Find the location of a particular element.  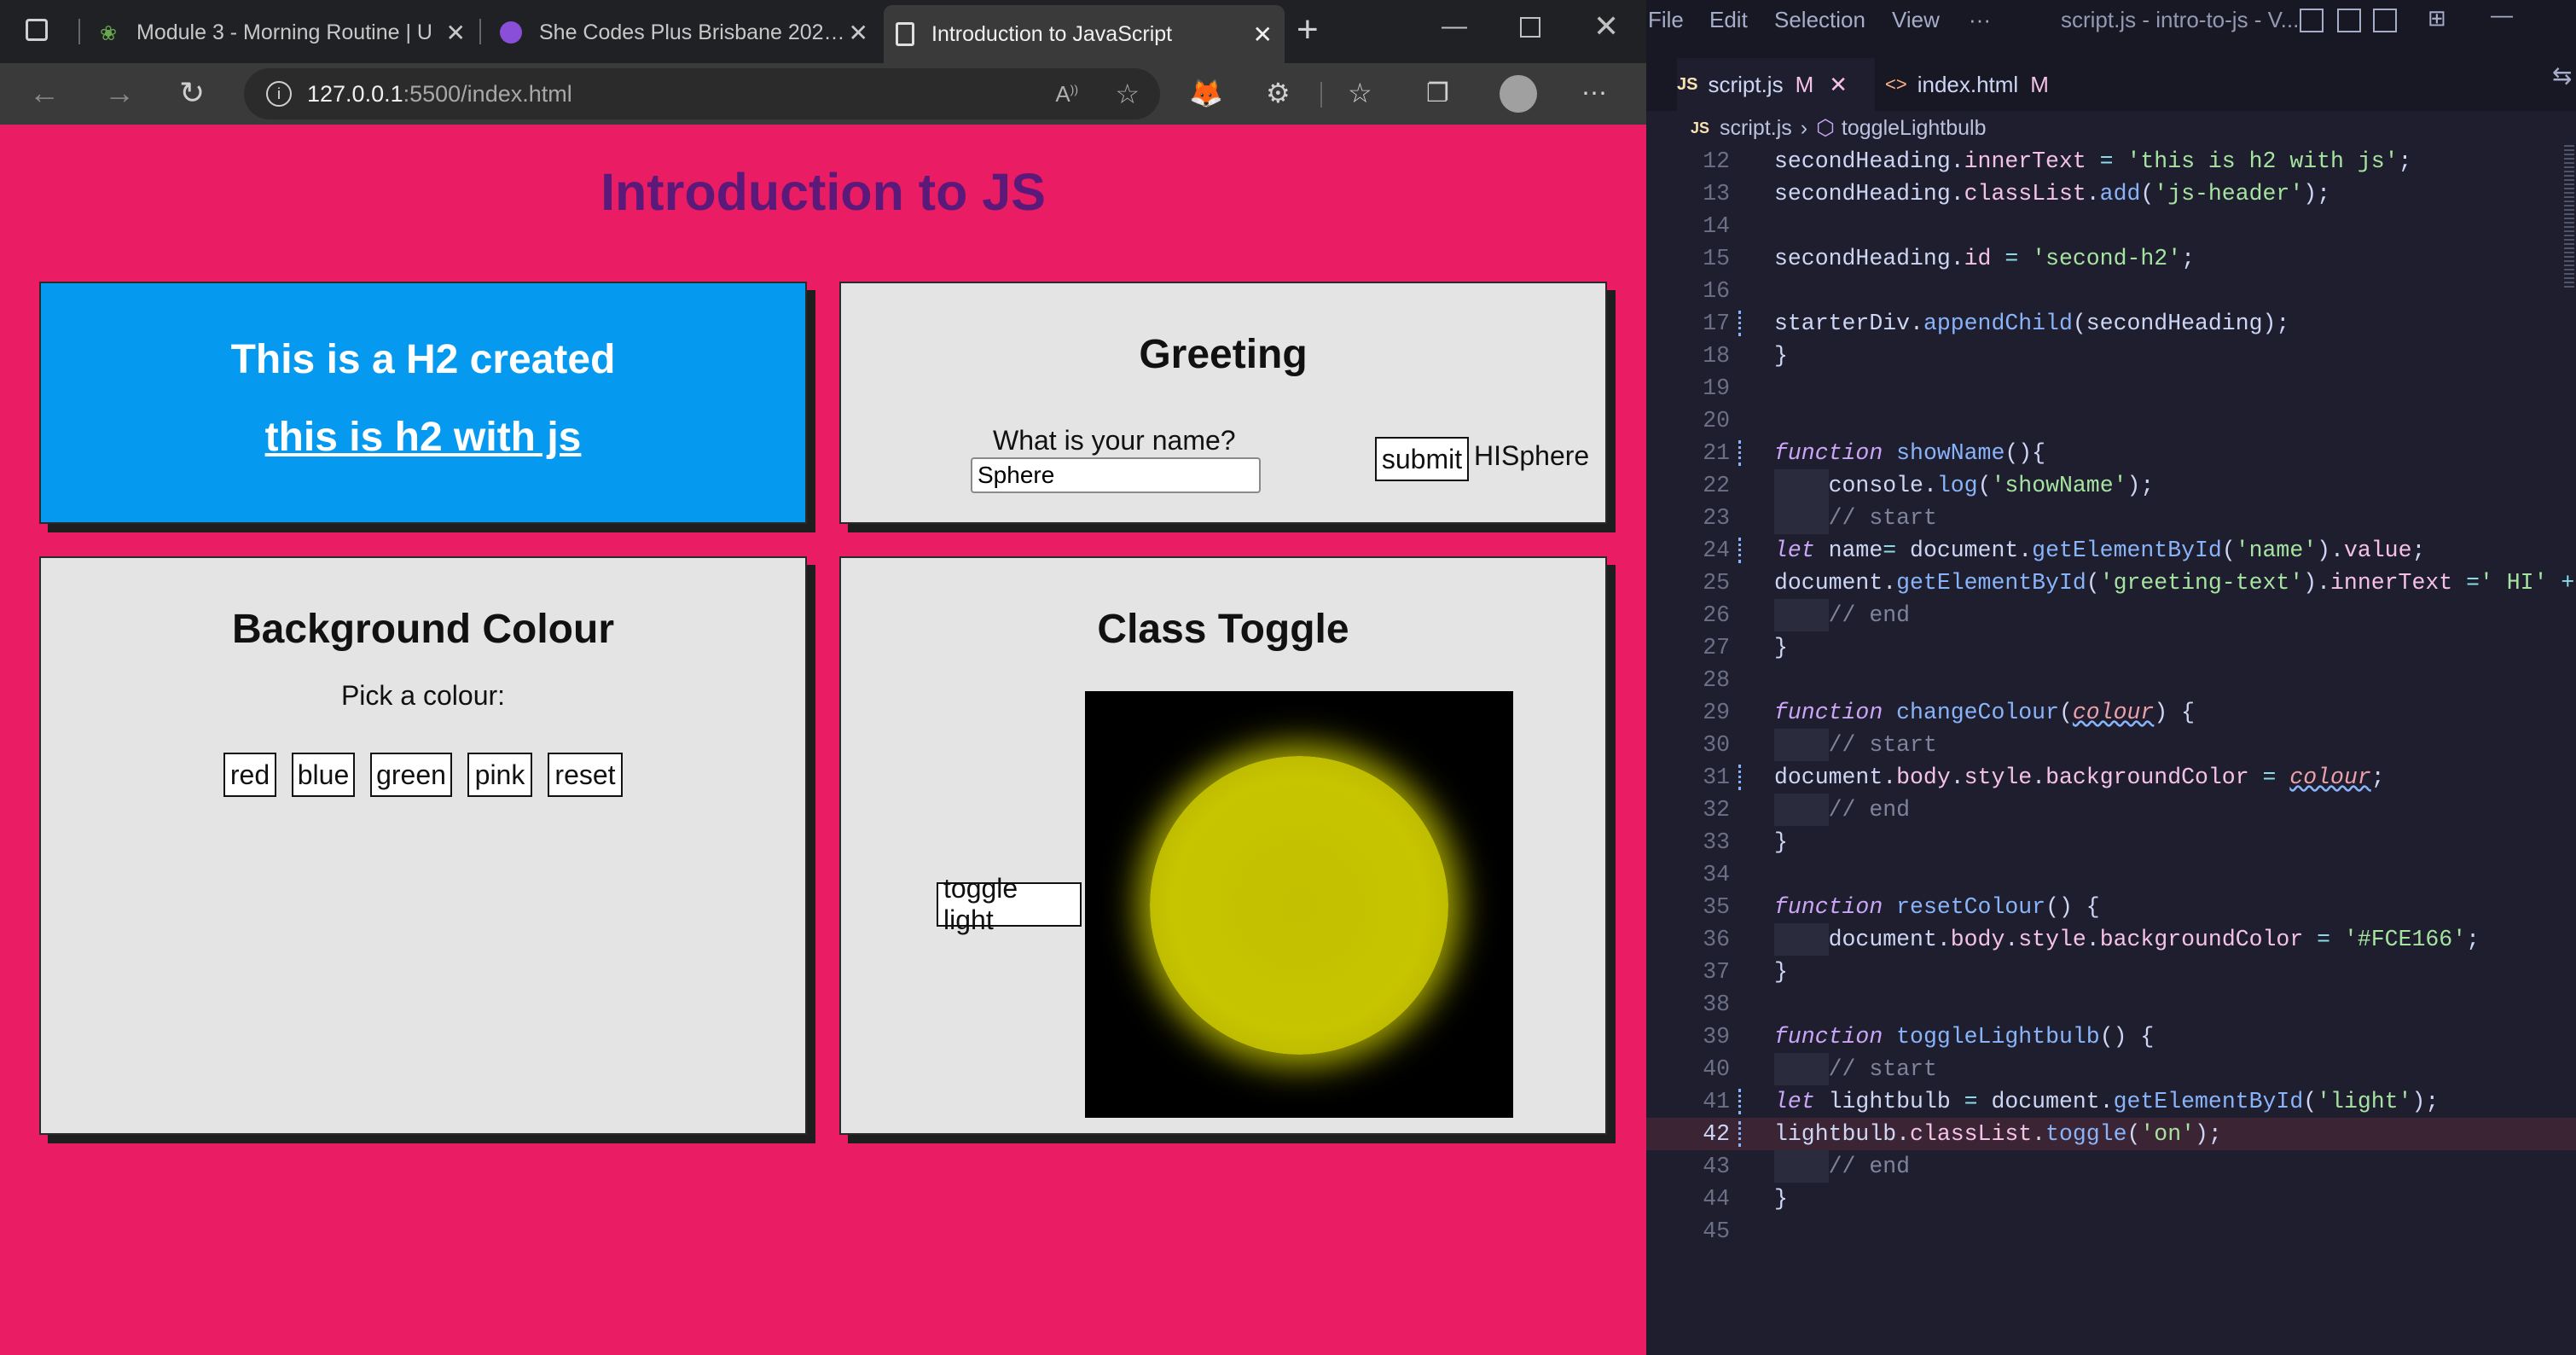

code-line: 26 // end is located at coordinates (2111, 615).